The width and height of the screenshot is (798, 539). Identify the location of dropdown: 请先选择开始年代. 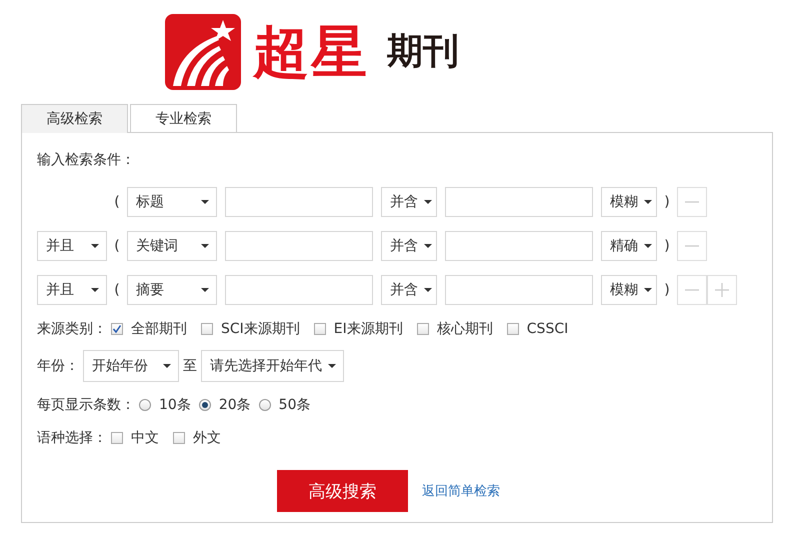
(272, 366).